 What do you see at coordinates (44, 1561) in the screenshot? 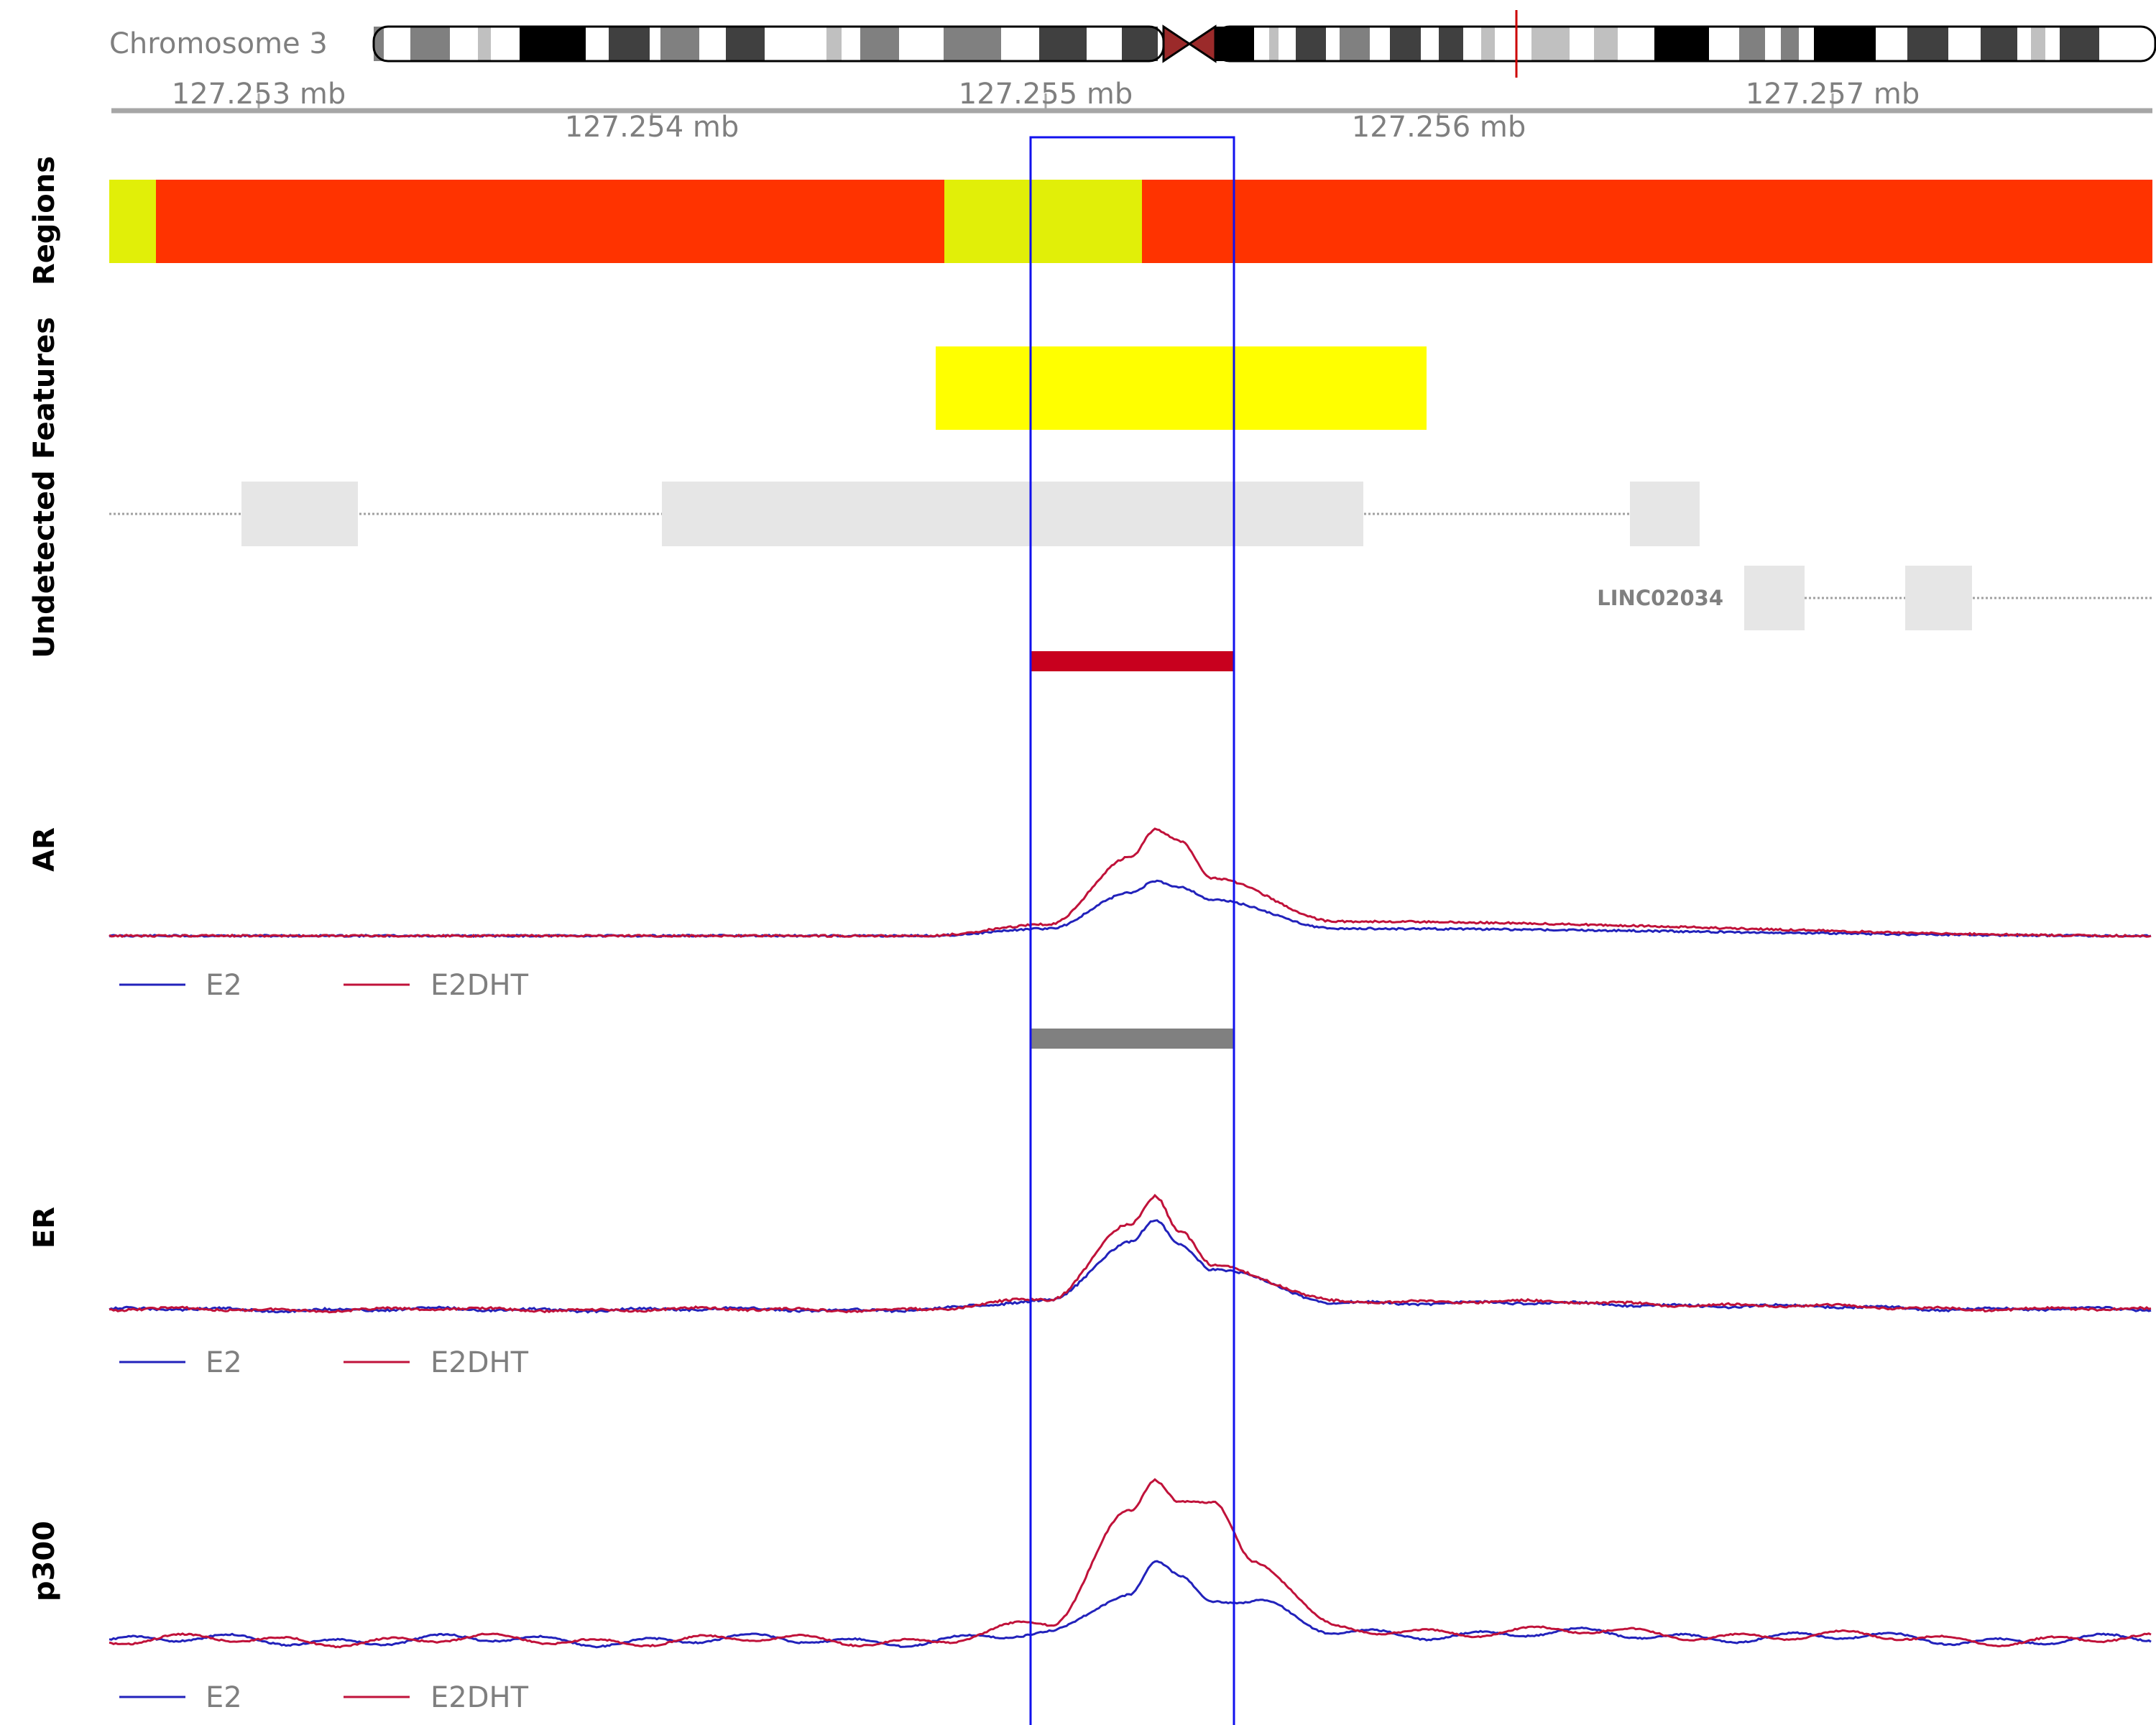
I see `track-title-p300: p300` at bounding box center [44, 1561].